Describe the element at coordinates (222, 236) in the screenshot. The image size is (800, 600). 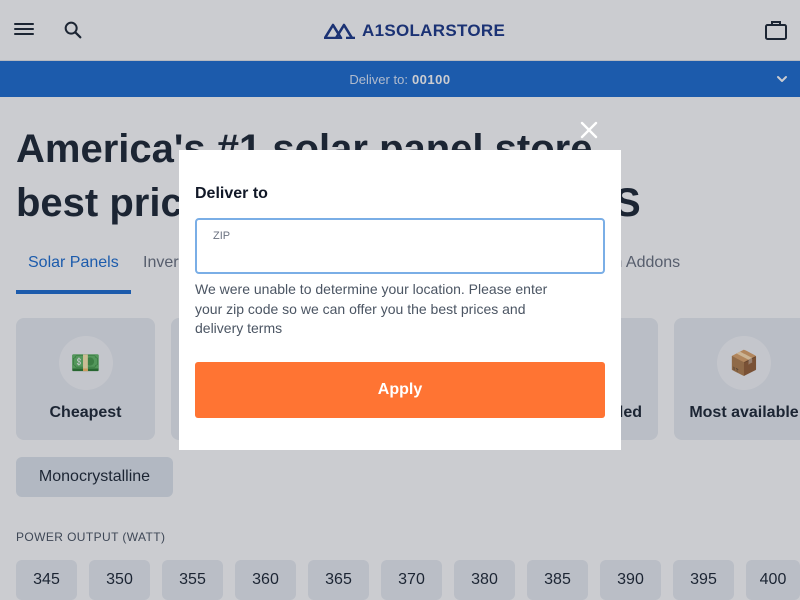
I see `zip-field-label: ZIP` at that location.